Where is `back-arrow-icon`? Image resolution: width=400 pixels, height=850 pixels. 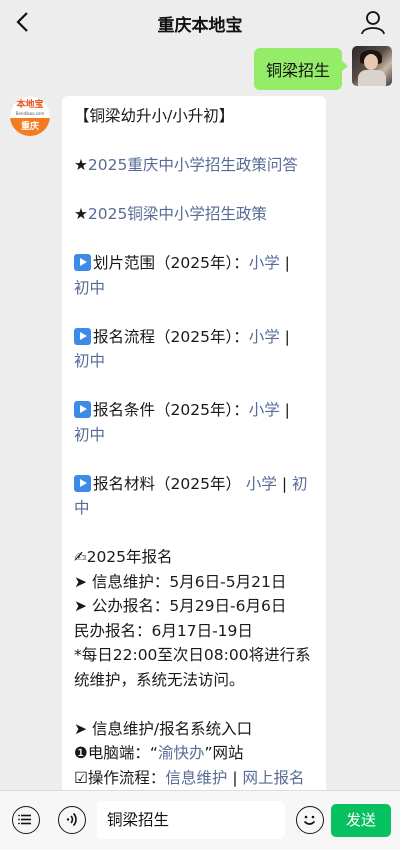 back-arrow-icon is located at coordinates (24, 22).